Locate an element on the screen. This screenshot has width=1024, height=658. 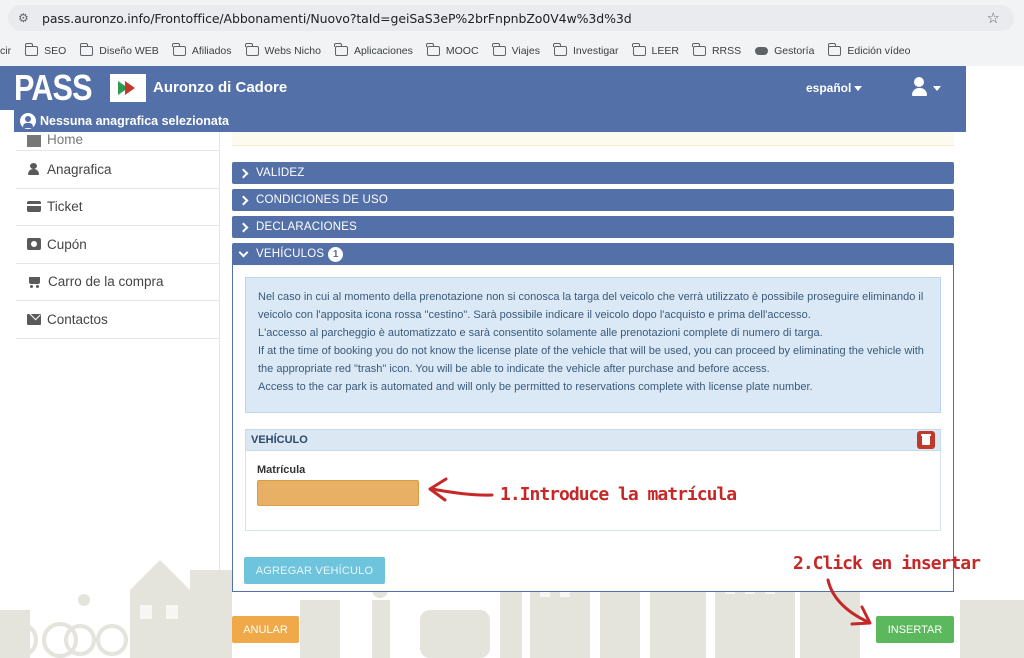
vehicle-count-badge: 1 is located at coordinates (336, 254).